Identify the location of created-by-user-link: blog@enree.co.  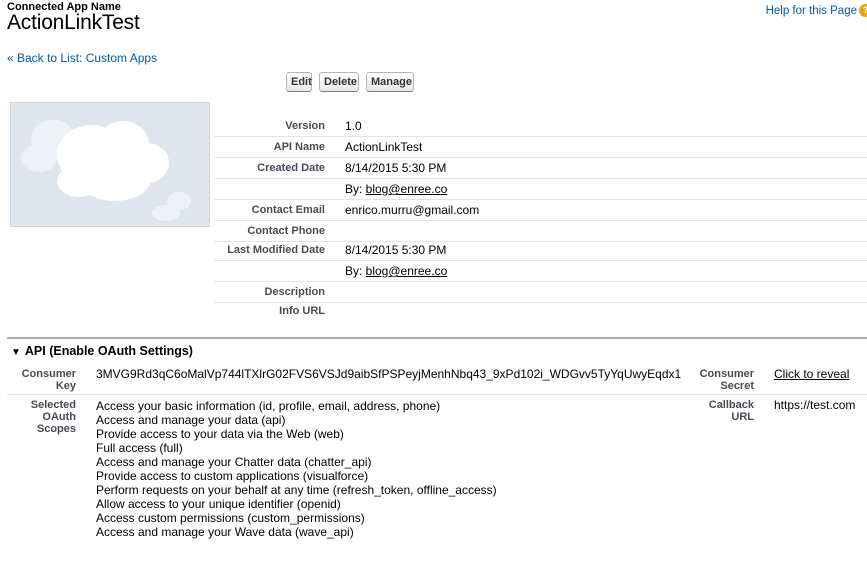
(407, 189).